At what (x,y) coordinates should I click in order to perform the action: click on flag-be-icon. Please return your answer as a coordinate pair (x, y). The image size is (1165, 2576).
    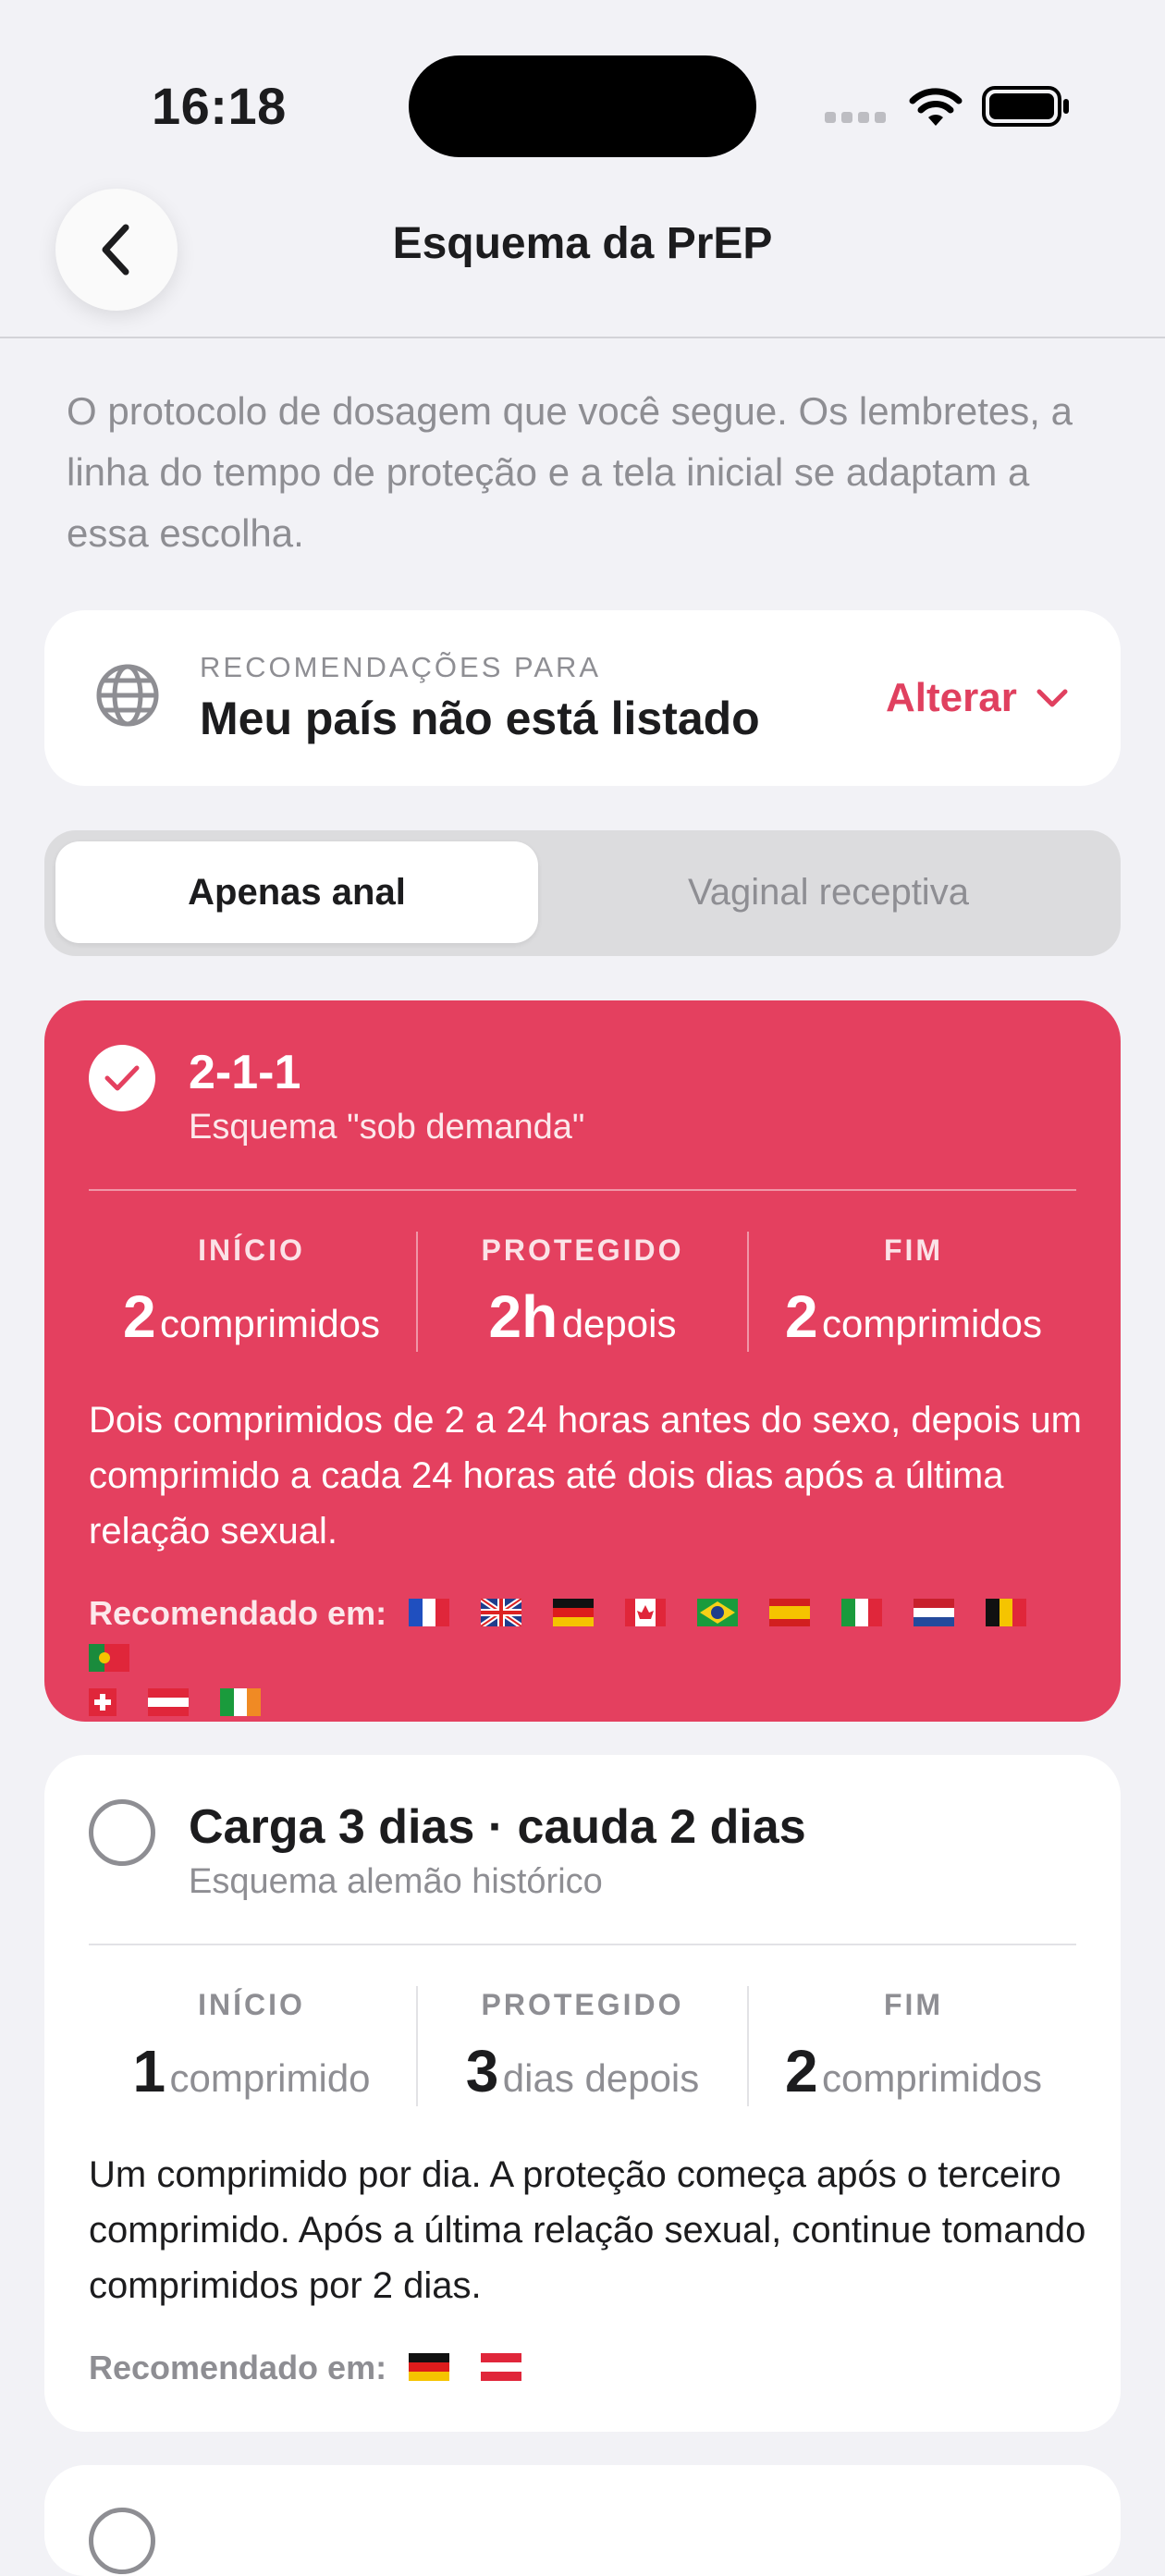
    Looking at the image, I should click on (1007, 1615).